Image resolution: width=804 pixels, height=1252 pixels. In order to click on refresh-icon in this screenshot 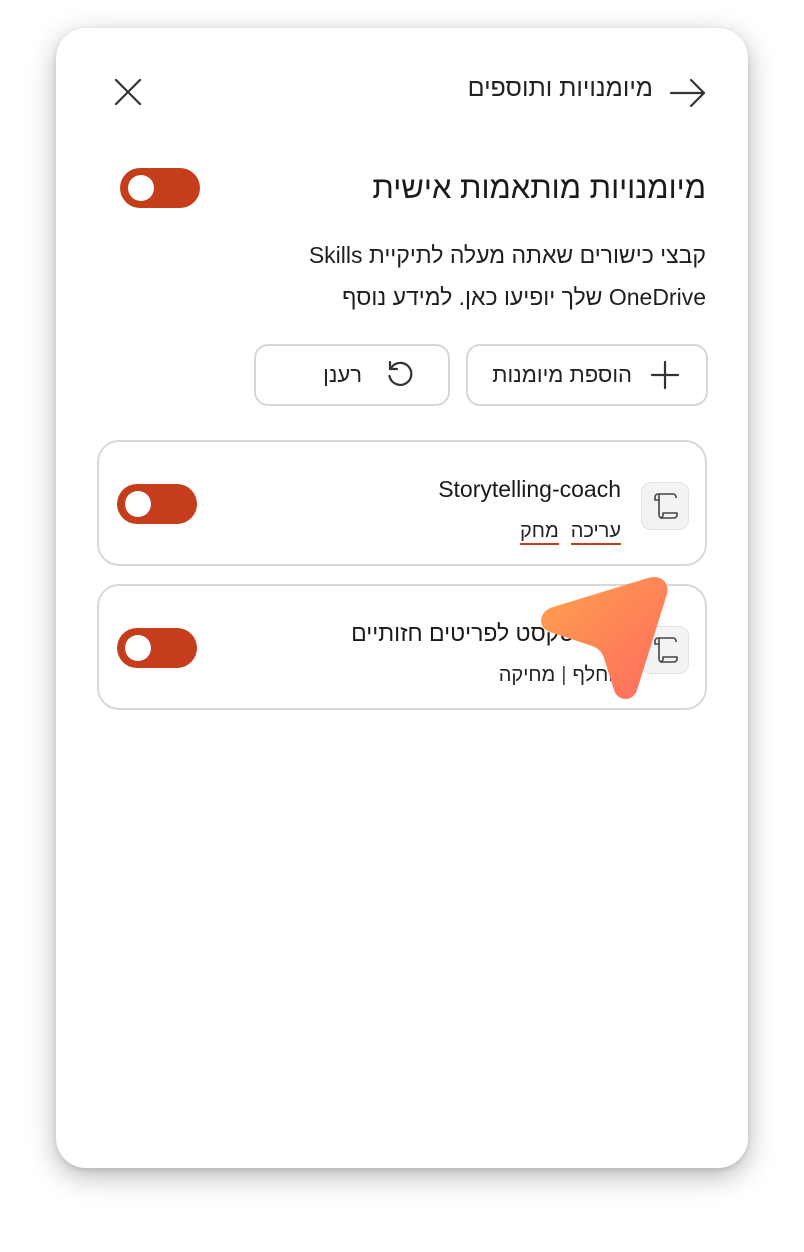, I will do `click(400, 375)`.